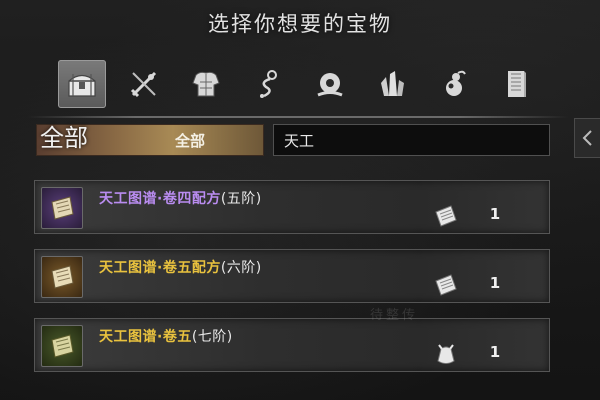 Image resolution: width=600 pixels, height=400 pixels. I want to click on background-watermark-text: 待整传, so click(394, 315).